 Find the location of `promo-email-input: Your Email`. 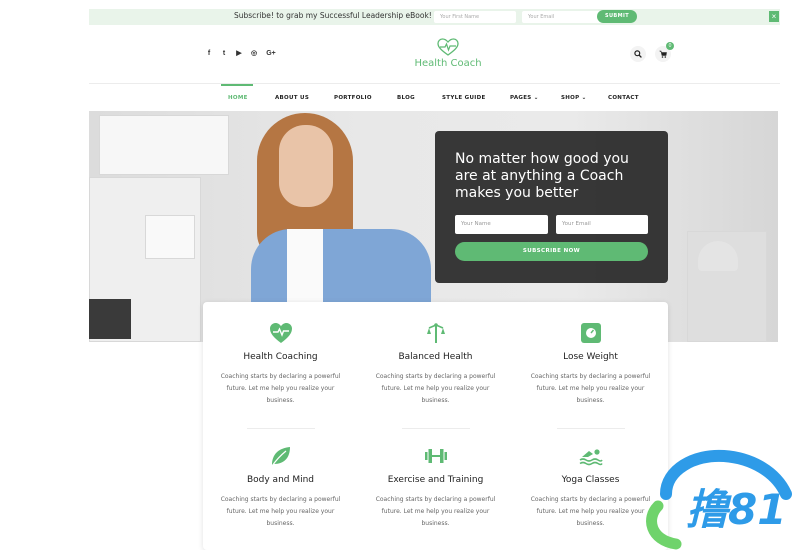

promo-email-input: Your Email is located at coordinates (562, 17).